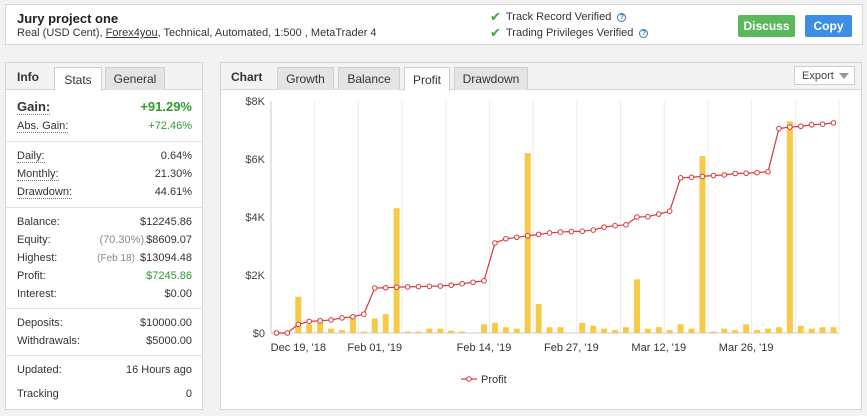 The height and width of the screenshot is (416, 867). What do you see at coordinates (104, 394) in the screenshot?
I see `stat-tracking: Tracking 0` at bounding box center [104, 394].